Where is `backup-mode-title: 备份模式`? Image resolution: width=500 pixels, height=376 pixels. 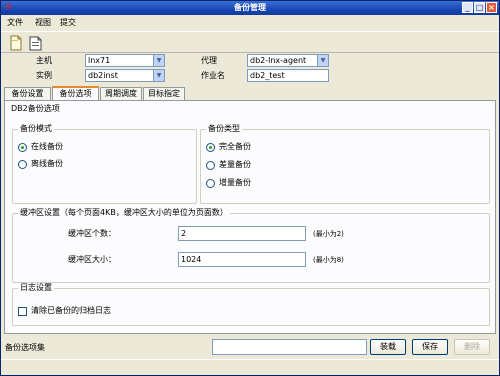
backup-mode-title: 备份模式 is located at coordinates (36, 129).